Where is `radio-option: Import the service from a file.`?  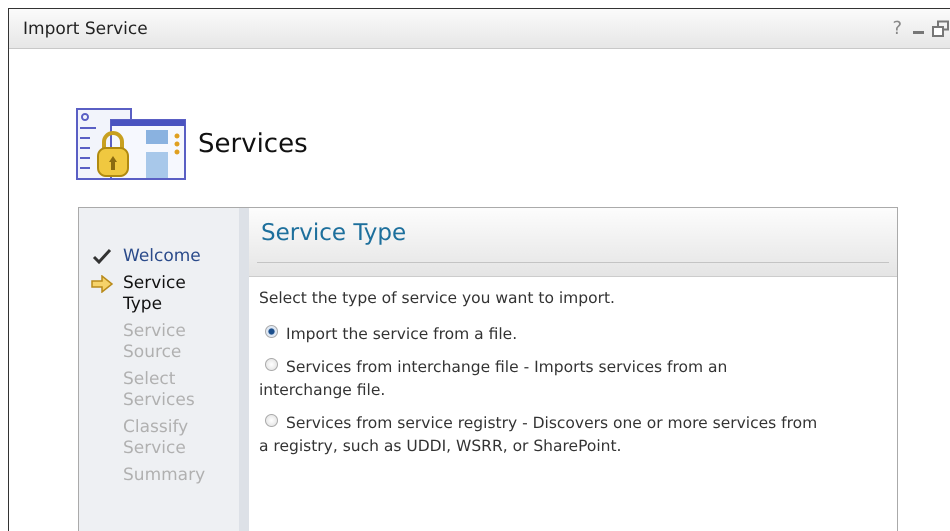 radio-option: Import the service from a file. is located at coordinates (539, 334).